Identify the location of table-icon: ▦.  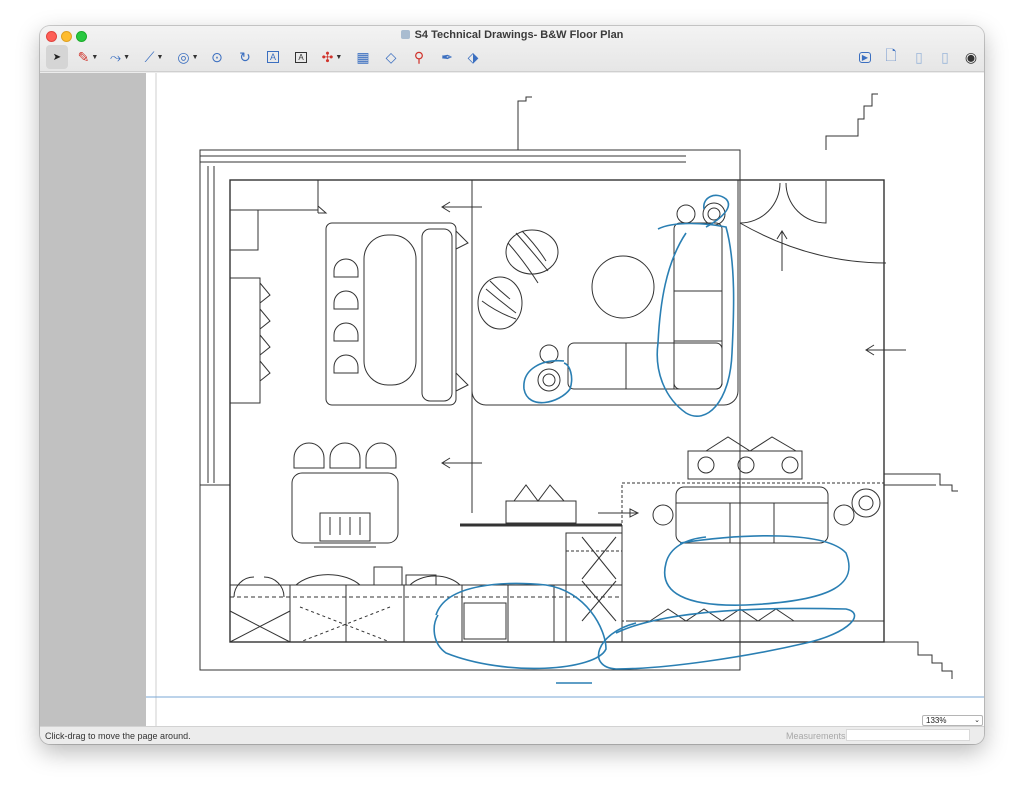
(363, 56).